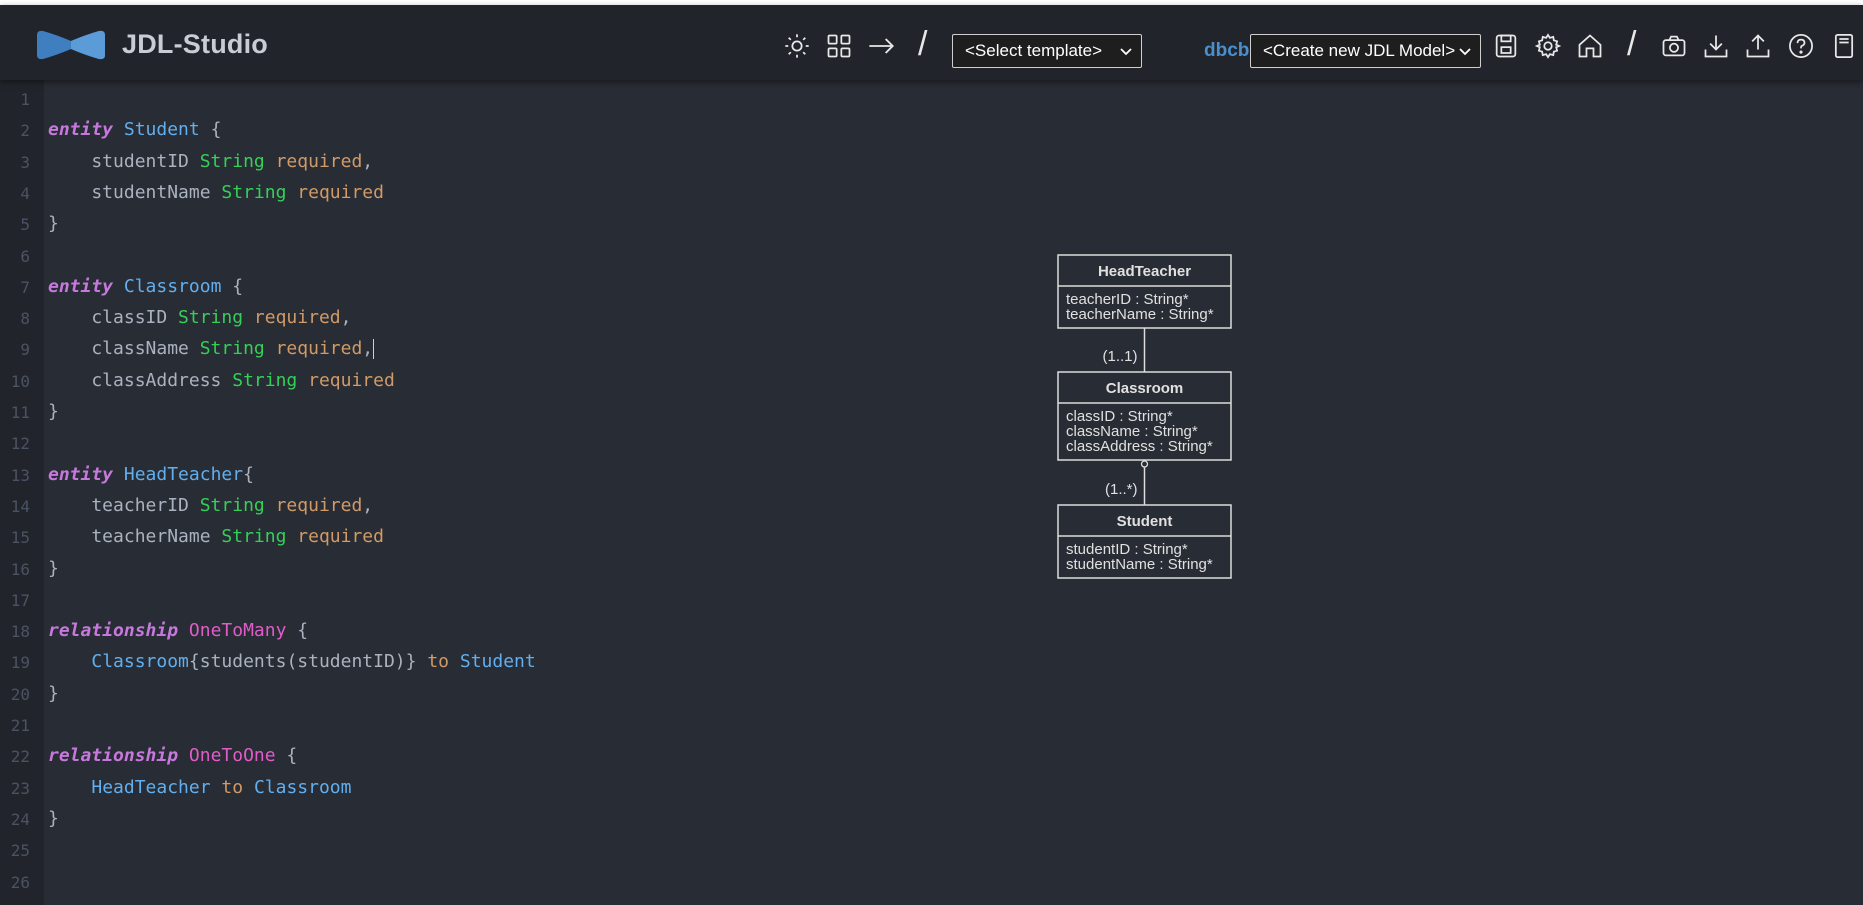 The width and height of the screenshot is (1863, 905). Describe the element at coordinates (1801, 46) in the screenshot. I see `help-icon` at that location.